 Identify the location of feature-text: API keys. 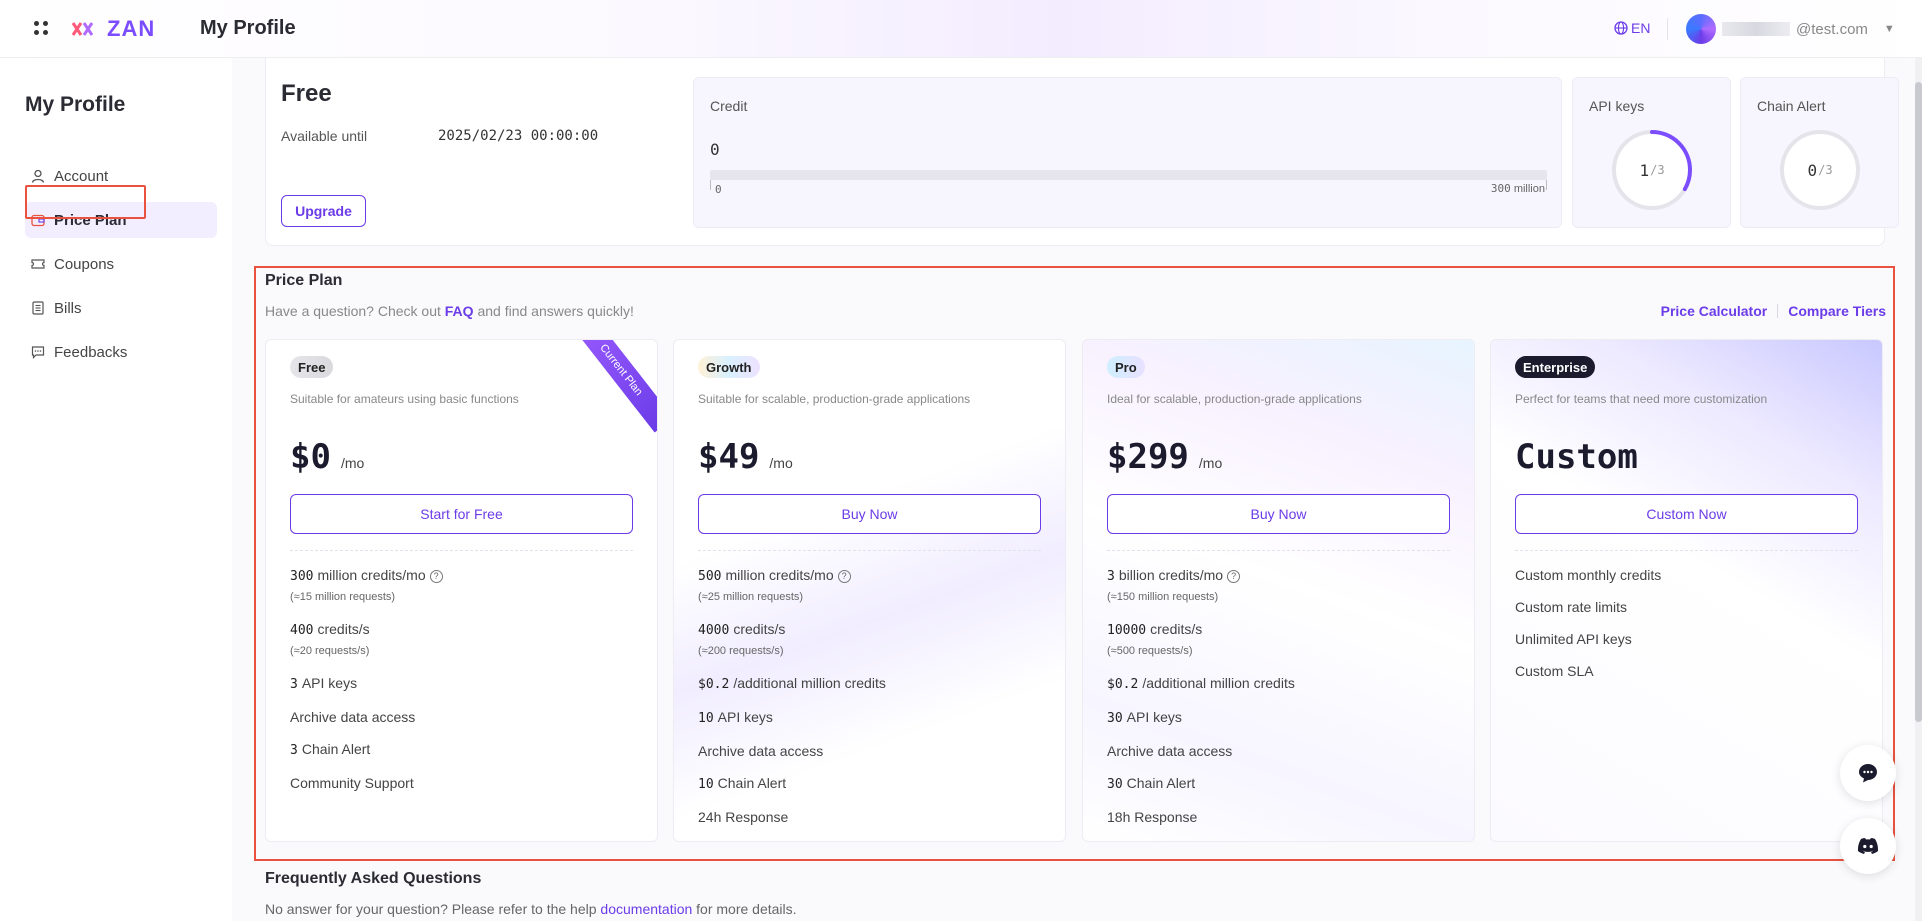
(1154, 717).